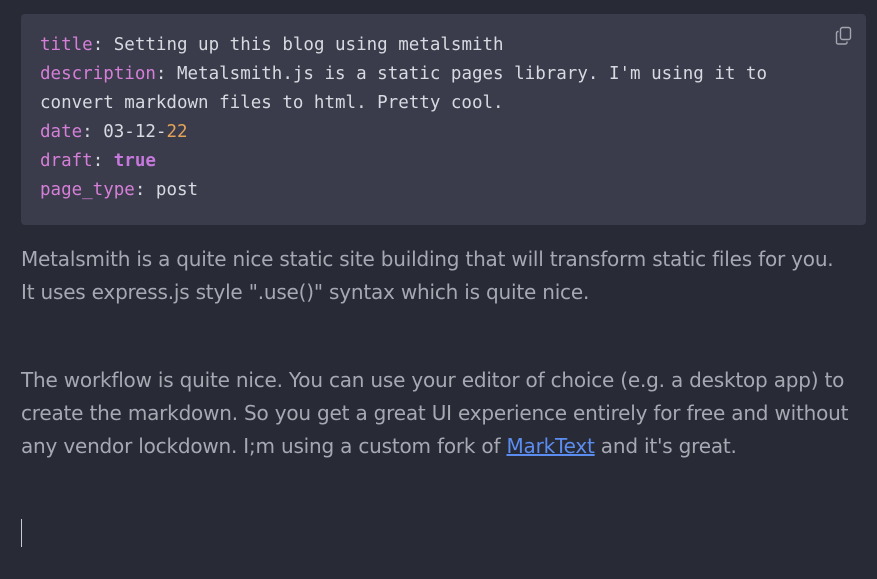 This screenshot has height=579, width=877. I want to click on code-line-date: date: 03-12-22, so click(114, 132).